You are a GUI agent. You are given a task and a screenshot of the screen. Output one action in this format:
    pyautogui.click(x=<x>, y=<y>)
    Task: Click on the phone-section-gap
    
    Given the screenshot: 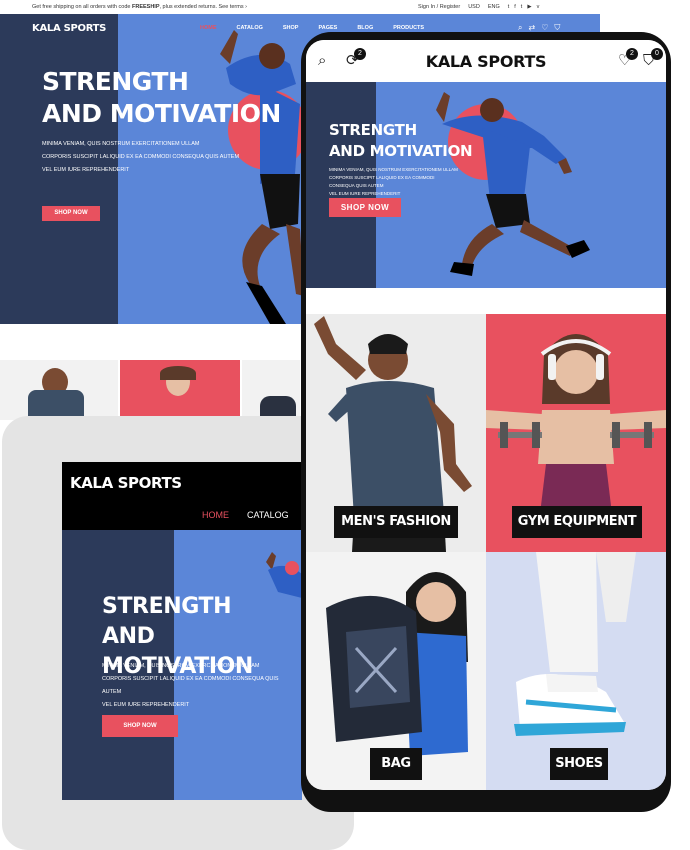 What is the action you would take?
    pyautogui.click(x=486, y=301)
    